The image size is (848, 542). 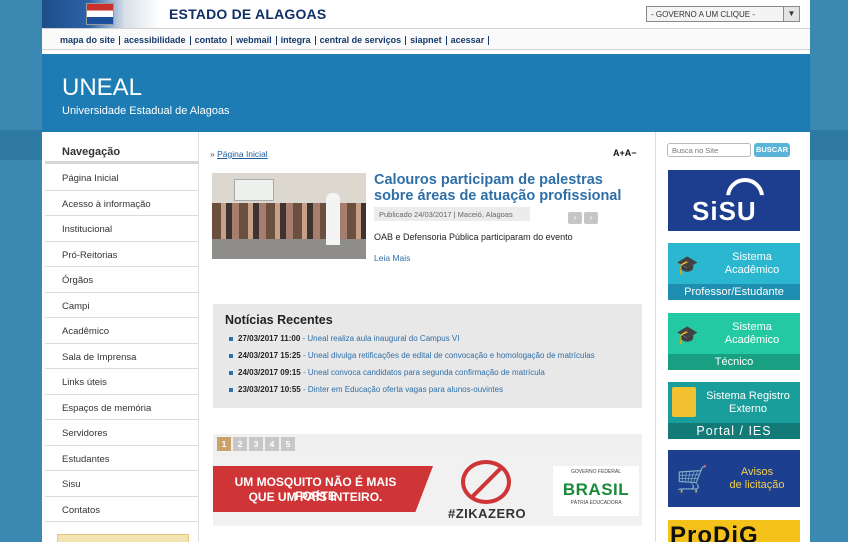 I want to click on nav-item-academico: Acadêmico, so click(x=122, y=331).